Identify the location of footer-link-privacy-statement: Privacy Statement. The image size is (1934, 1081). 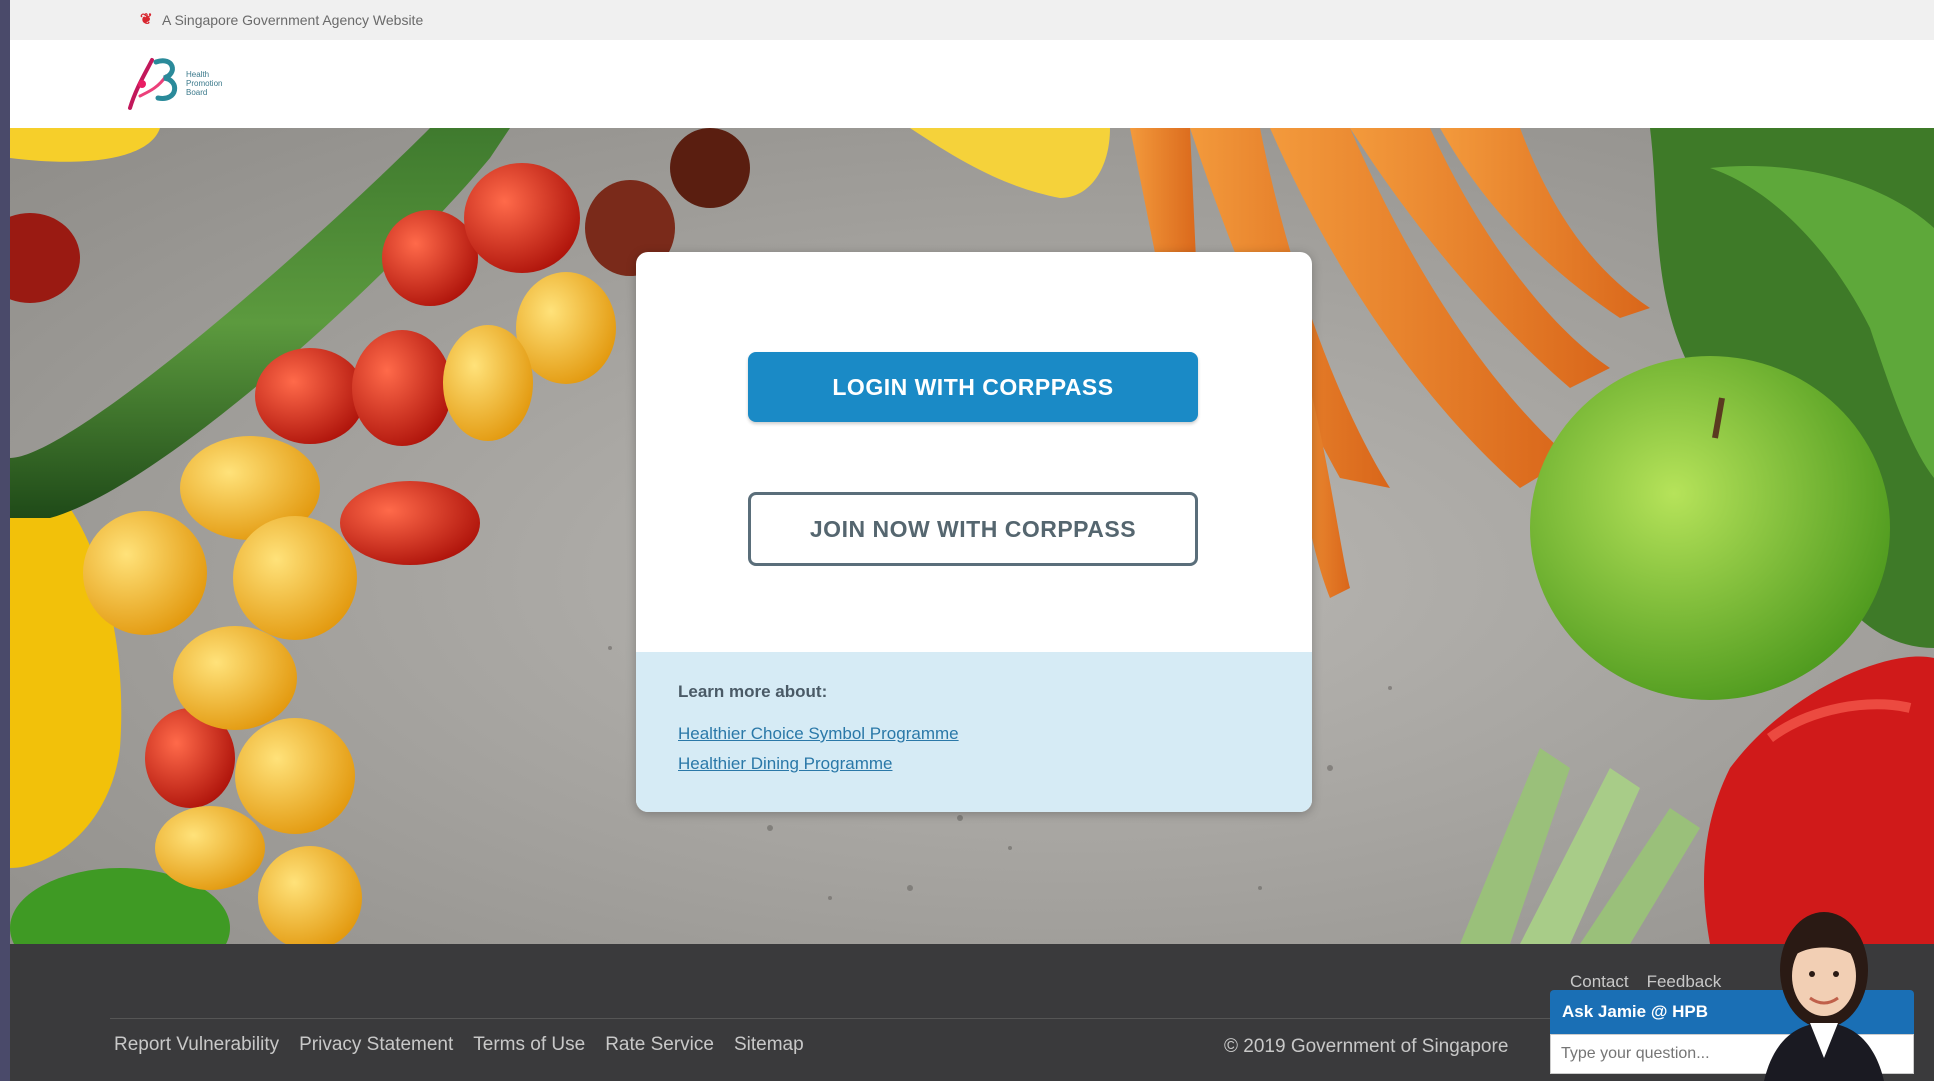
(376, 1045).